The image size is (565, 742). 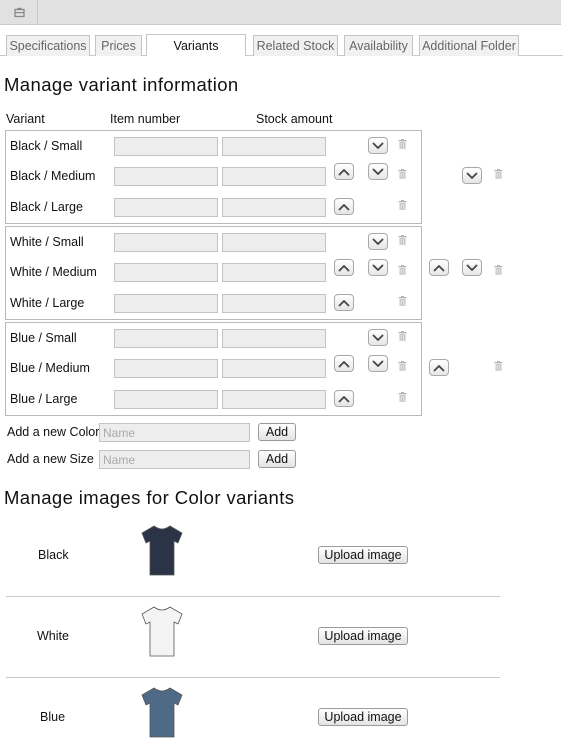 I want to click on upload-image-button-white: Upload image, so click(x=363, y=636).